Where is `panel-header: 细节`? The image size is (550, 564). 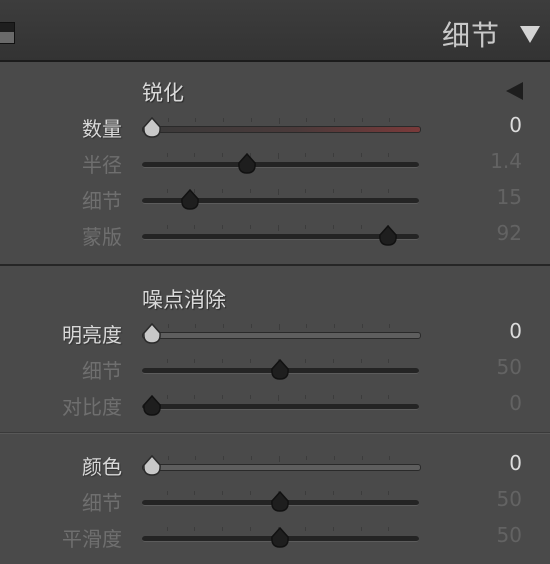 panel-header: 细节 is located at coordinates (275, 31).